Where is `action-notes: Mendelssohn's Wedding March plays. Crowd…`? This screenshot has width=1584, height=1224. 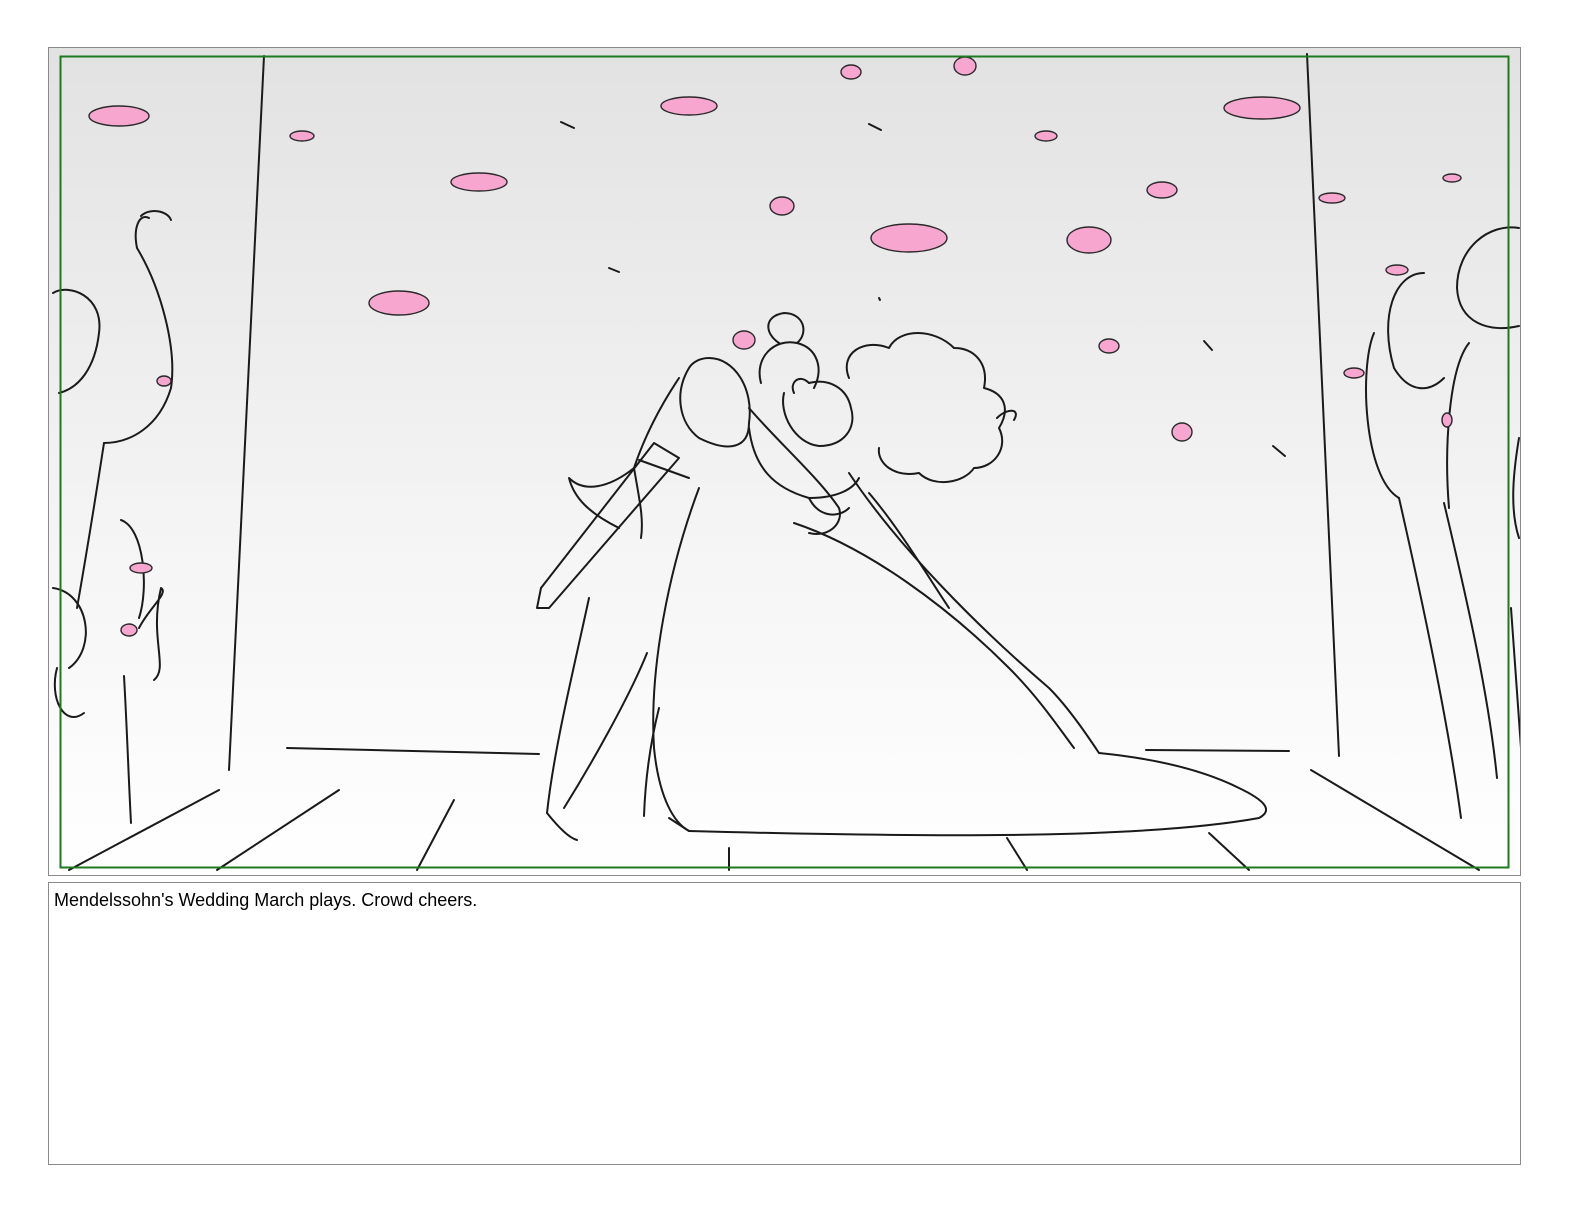
action-notes: Mendelssohn's Wedding March plays. Crowd… is located at coordinates (266, 900).